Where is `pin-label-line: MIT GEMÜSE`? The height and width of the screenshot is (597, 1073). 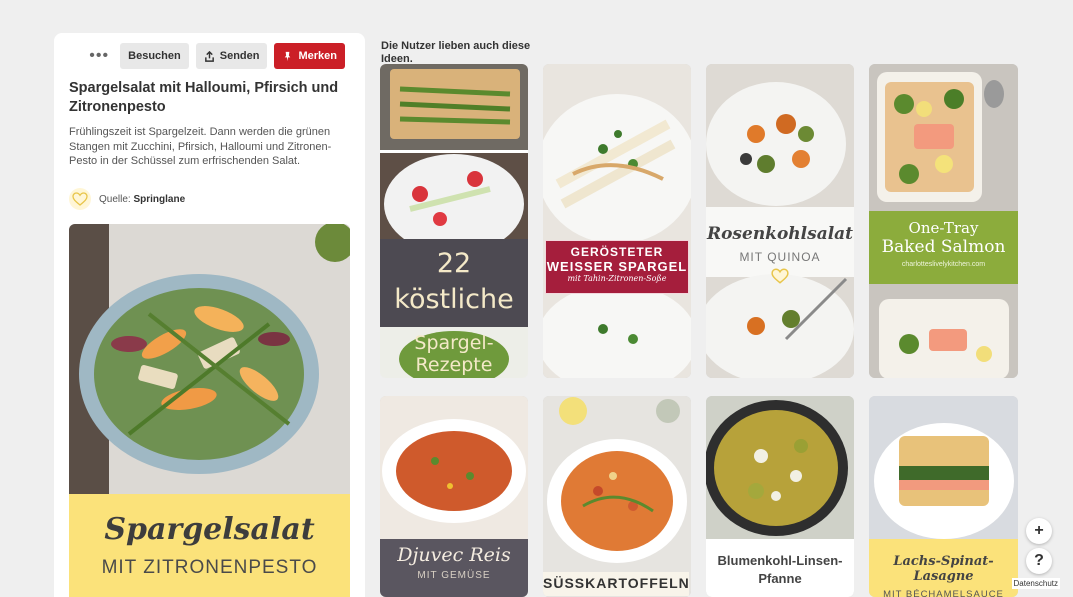
pin-label-line: MIT GEMÜSE is located at coordinates (454, 575).